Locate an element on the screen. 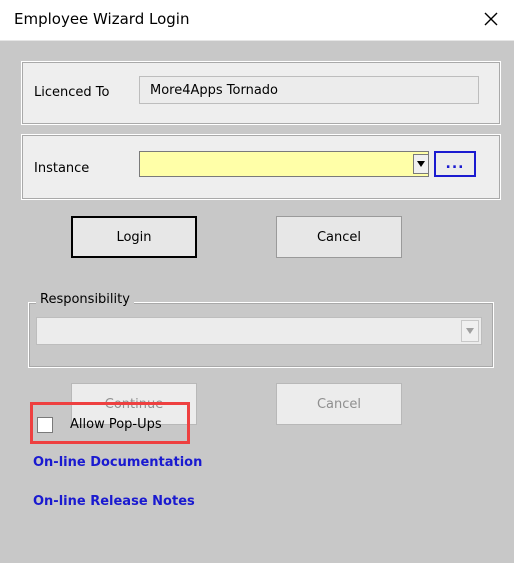  close-button is located at coordinates (491, 19).